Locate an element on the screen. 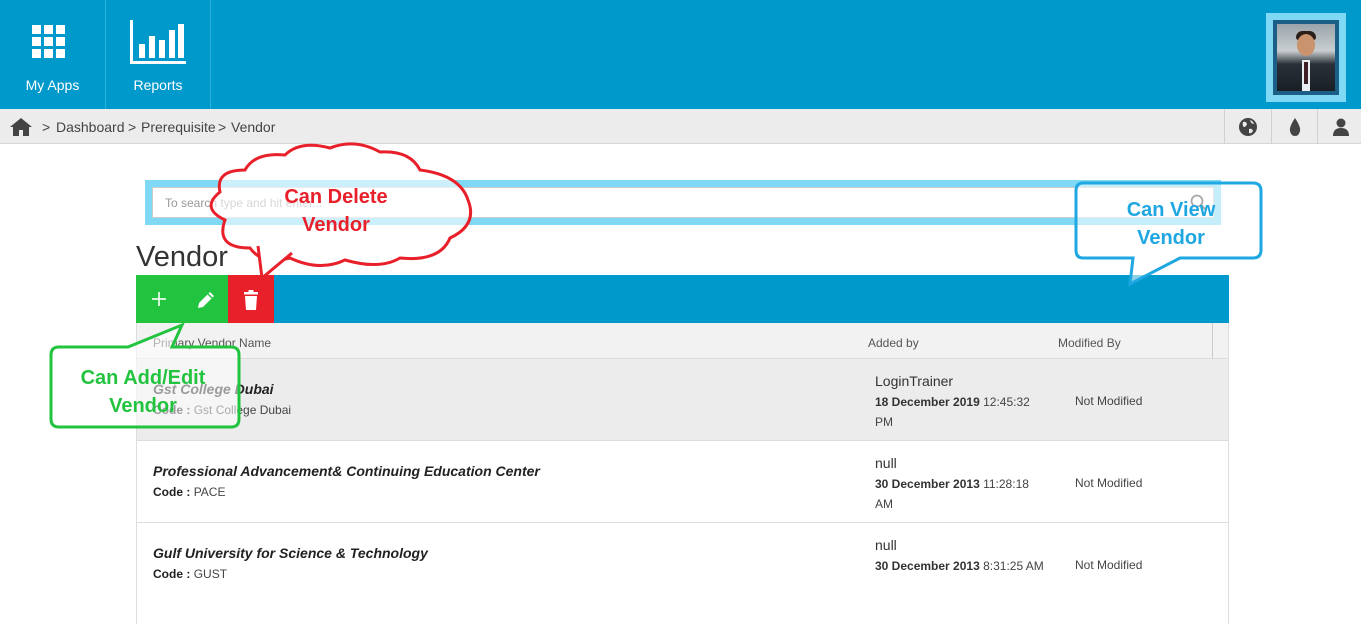  user-icon is located at coordinates (1341, 127).